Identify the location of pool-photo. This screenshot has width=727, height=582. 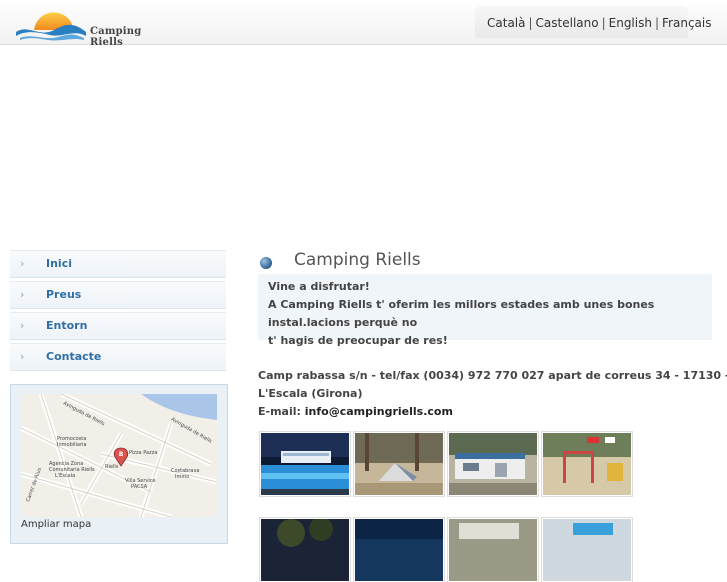
(305, 464).